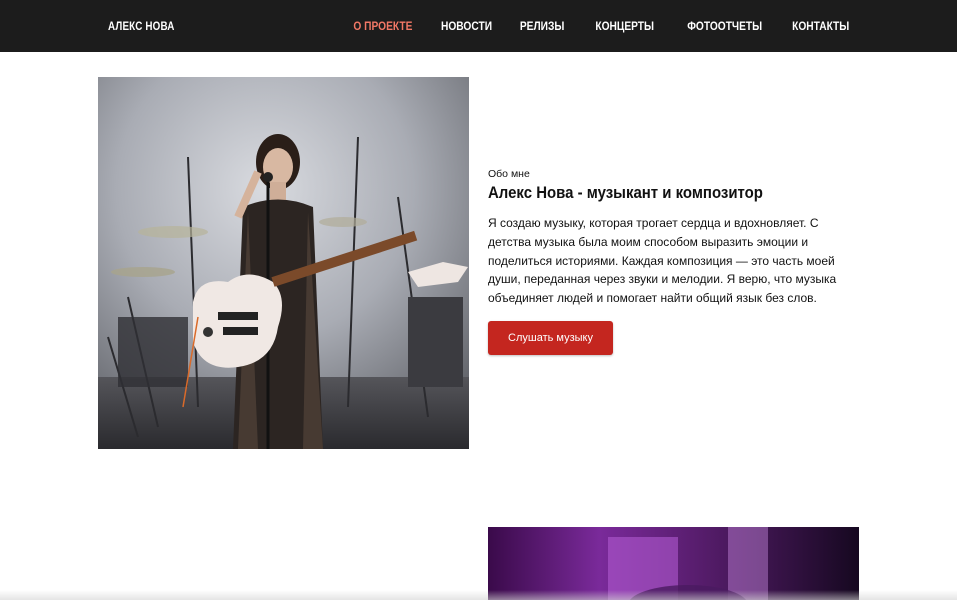 This screenshot has height=600, width=957. What do you see at coordinates (382, 26) in the screenshot?
I see `nav-item-about: О ПРОЕКТЕ` at bounding box center [382, 26].